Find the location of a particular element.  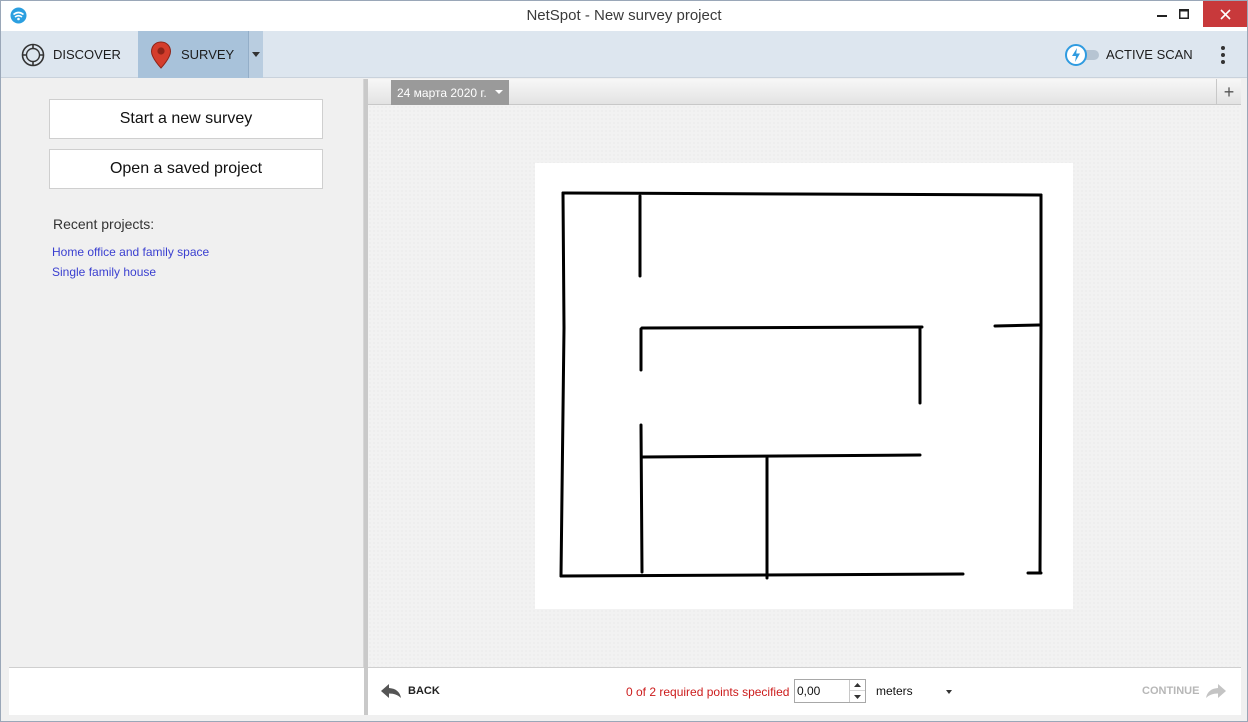

map-pin-icon is located at coordinates (161, 54).